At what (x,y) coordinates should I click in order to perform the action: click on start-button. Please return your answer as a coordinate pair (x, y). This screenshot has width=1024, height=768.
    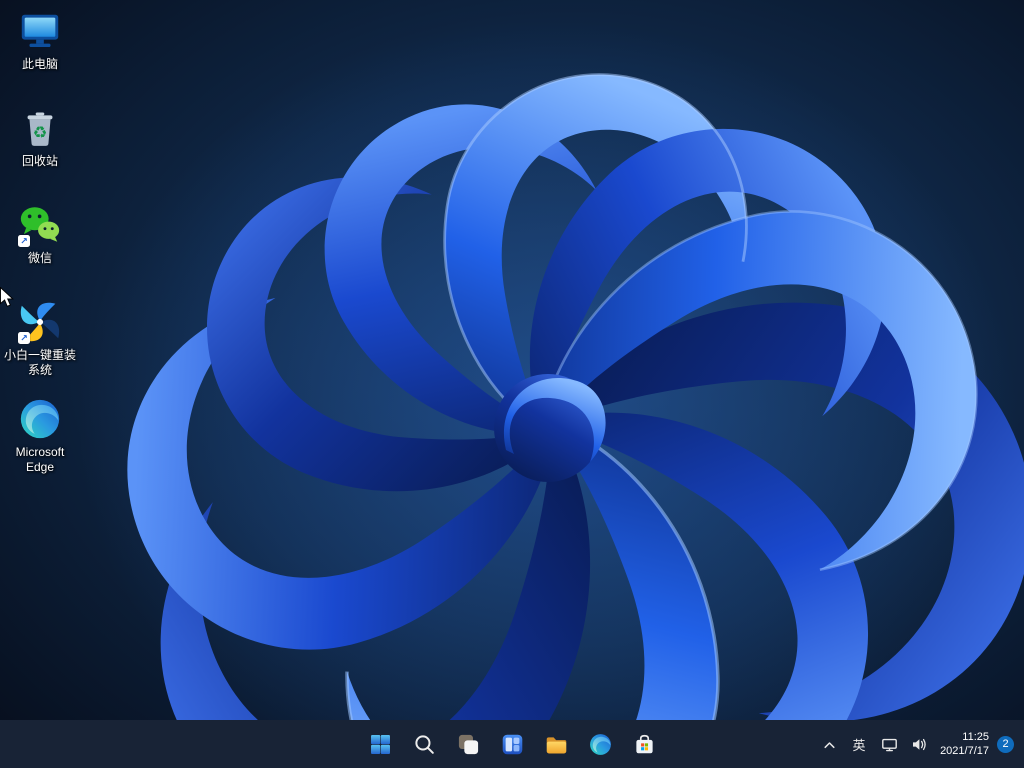
    Looking at the image, I should click on (380, 744).